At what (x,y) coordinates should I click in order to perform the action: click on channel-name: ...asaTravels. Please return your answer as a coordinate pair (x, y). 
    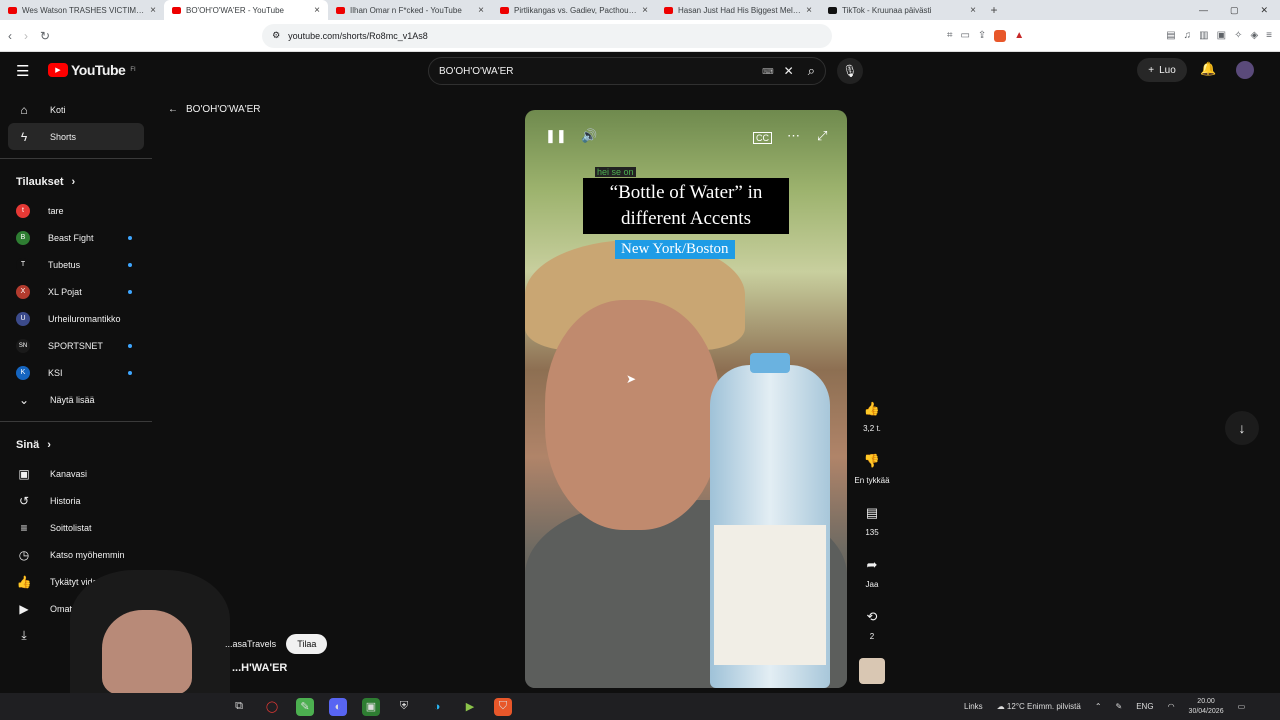
    Looking at the image, I should click on (250, 644).